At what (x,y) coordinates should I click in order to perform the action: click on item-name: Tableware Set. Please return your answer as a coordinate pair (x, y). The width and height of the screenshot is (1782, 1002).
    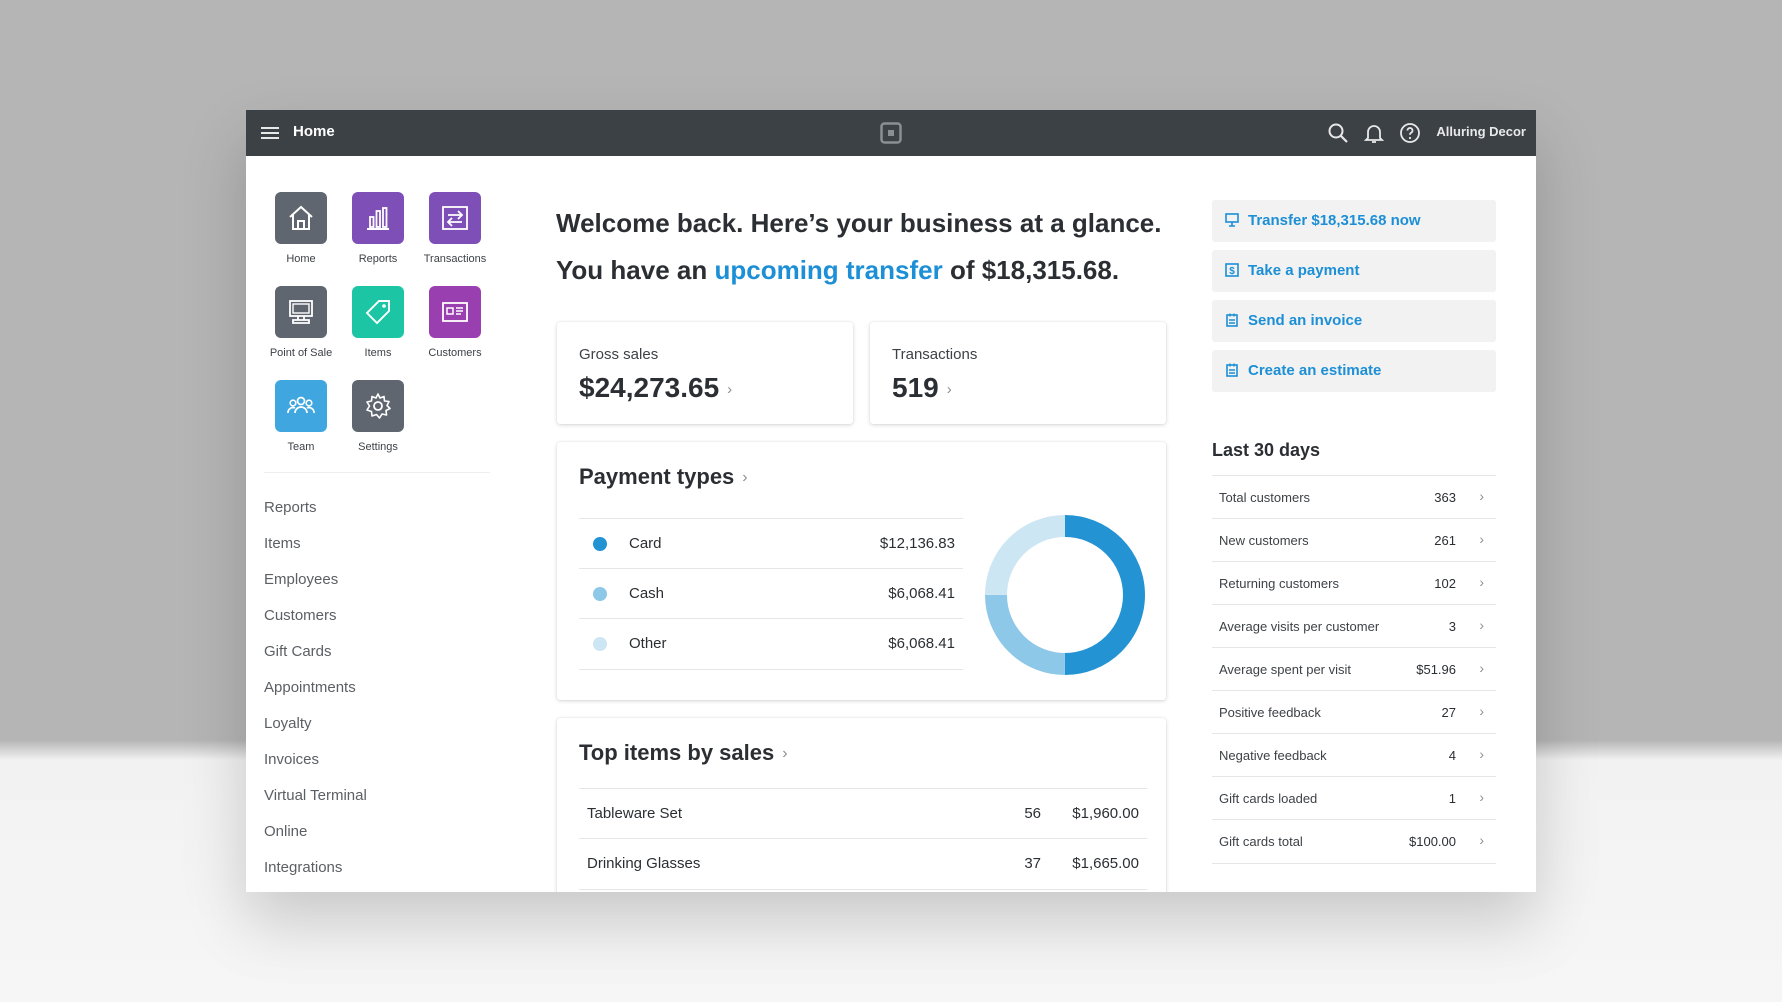
    Looking at the image, I should click on (635, 813).